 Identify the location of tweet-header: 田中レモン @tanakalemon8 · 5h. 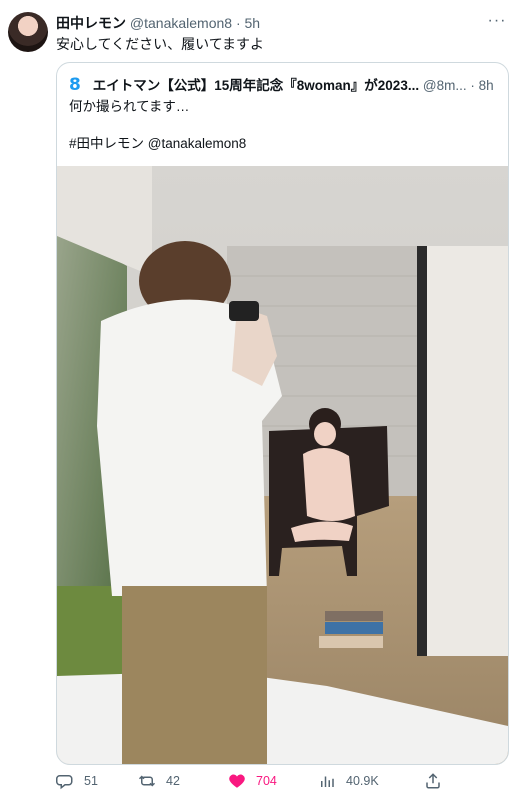
(279, 23).